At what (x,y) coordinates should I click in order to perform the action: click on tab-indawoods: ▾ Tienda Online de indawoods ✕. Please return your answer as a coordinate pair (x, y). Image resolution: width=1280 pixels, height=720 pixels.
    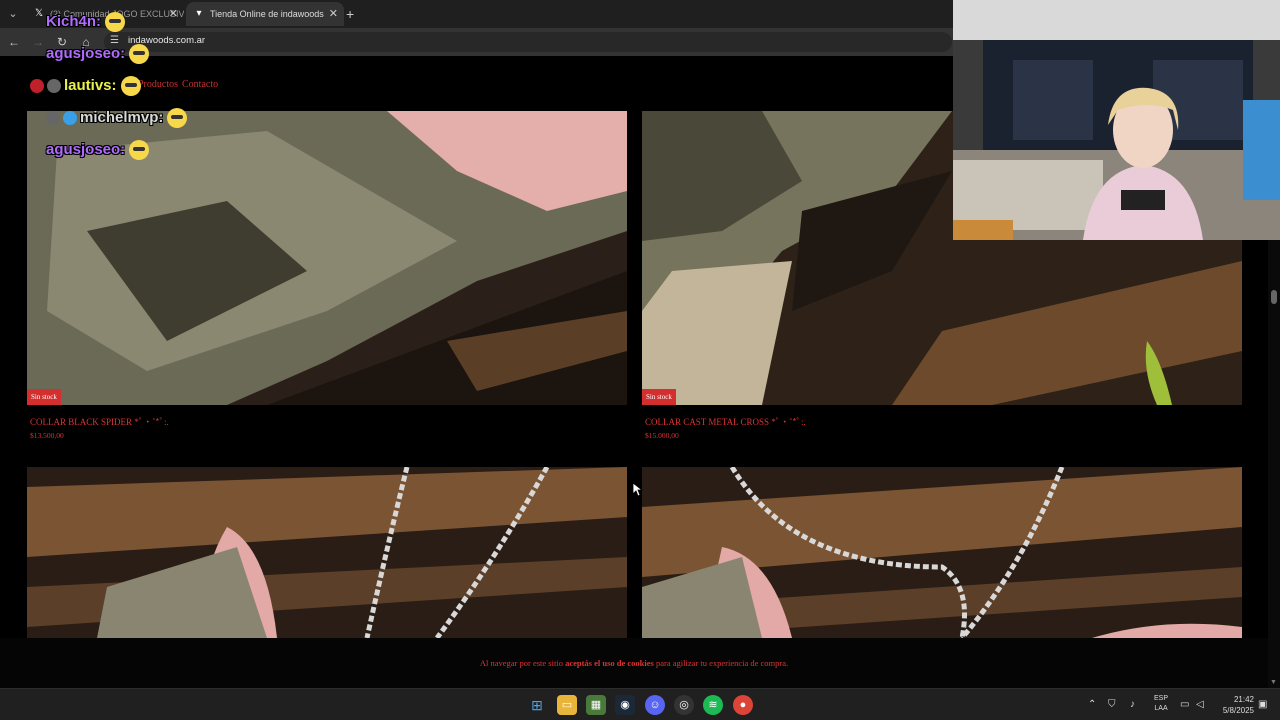
    Looking at the image, I should click on (265, 14).